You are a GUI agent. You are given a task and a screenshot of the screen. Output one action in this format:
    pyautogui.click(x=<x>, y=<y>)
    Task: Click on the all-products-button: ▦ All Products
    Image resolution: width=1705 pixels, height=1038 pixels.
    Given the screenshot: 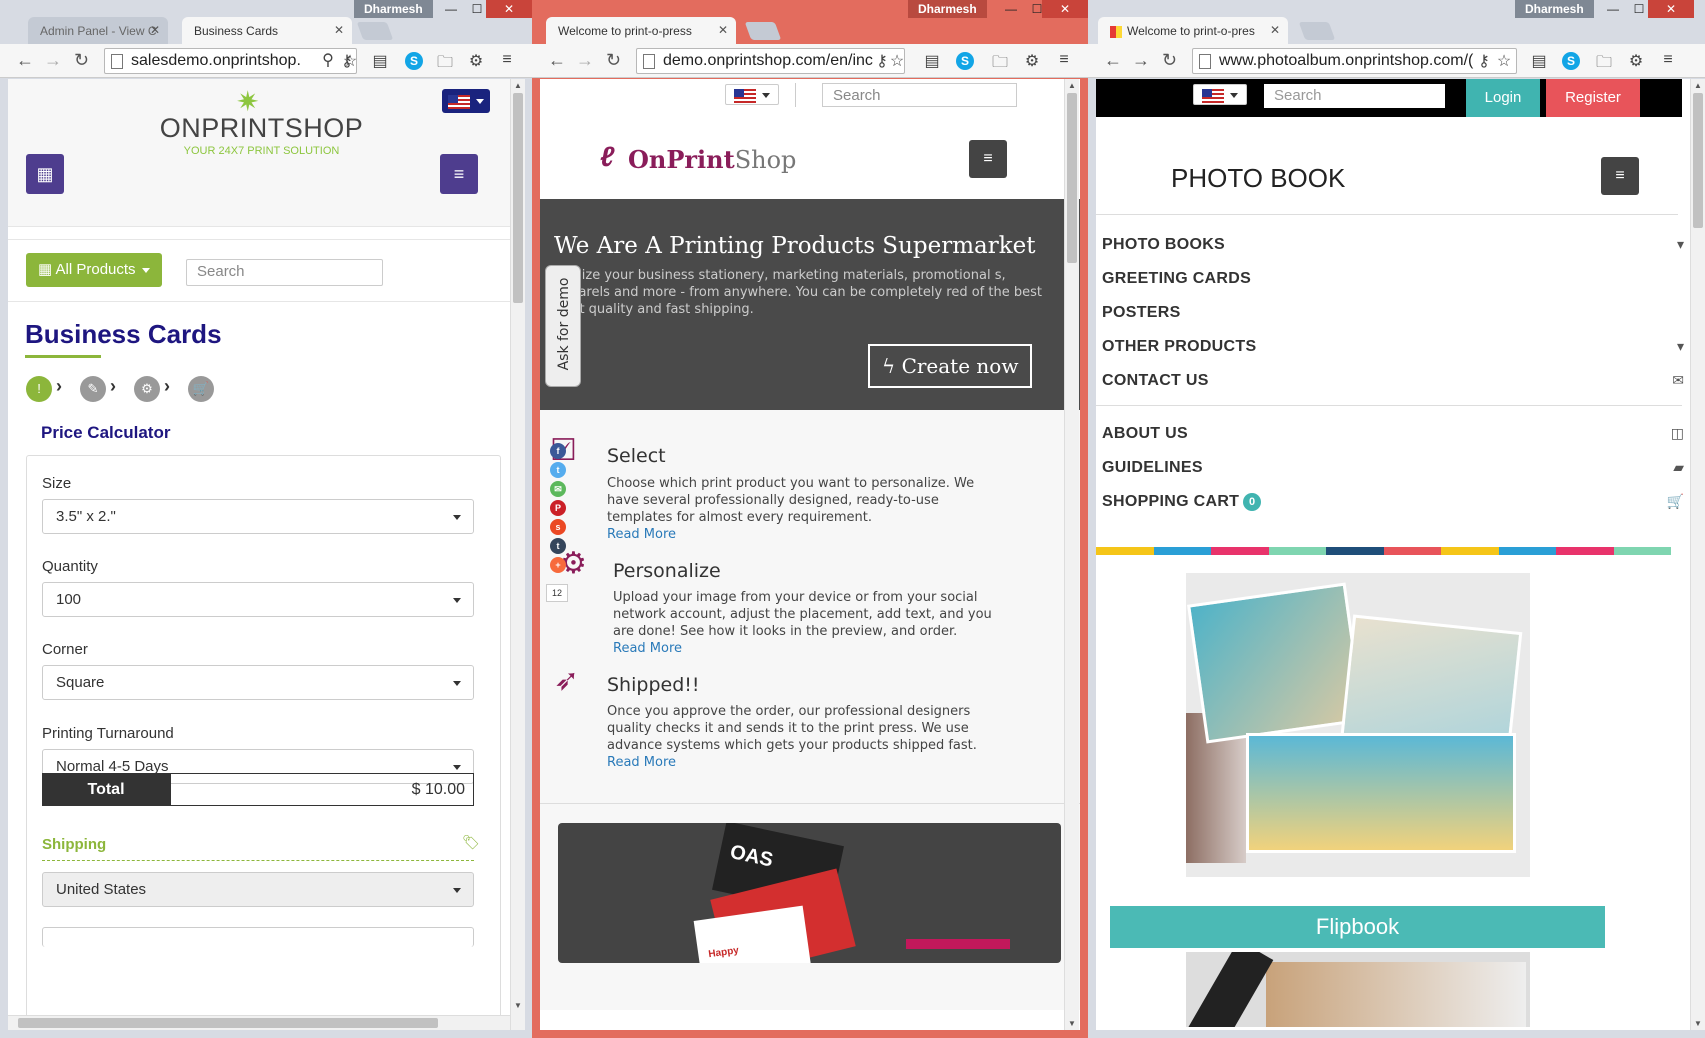 What is the action you would take?
    pyautogui.click(x=94, y=270)
    